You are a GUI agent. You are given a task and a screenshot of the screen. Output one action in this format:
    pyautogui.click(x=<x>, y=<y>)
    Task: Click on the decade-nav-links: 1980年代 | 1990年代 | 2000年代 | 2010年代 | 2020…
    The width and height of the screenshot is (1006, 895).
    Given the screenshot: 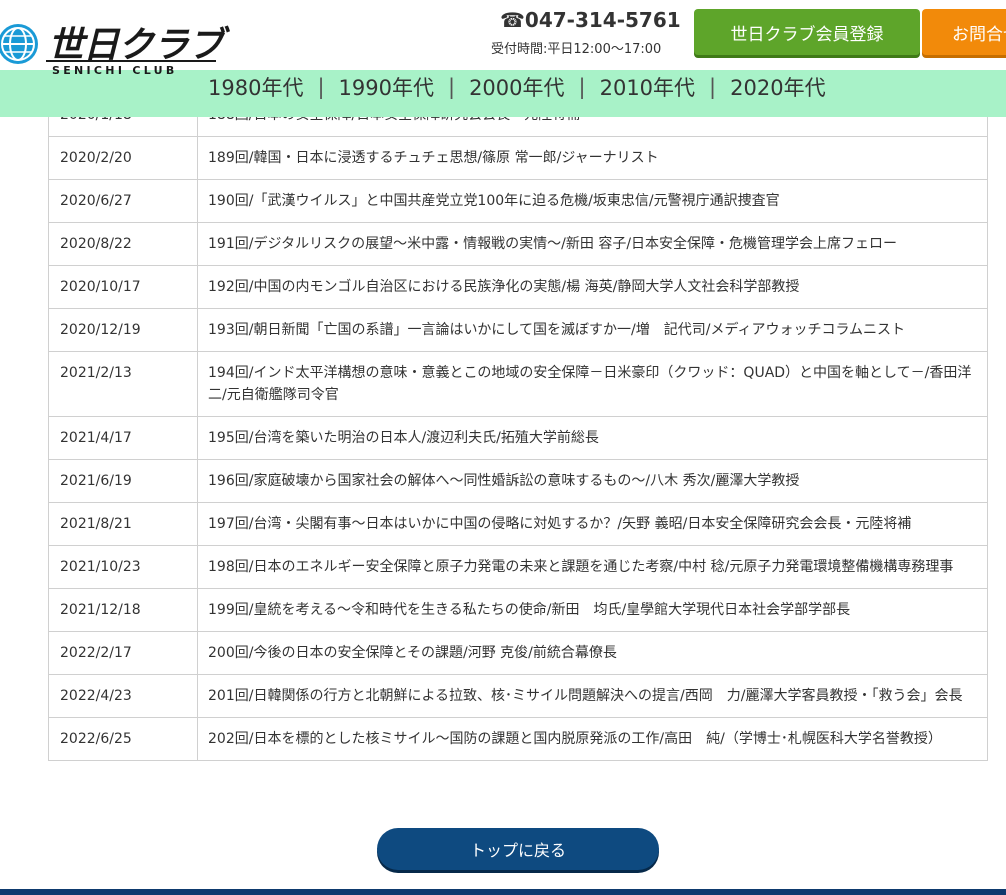 What is the action you would take?
    pyautogui.click(x=517, y=87)
    